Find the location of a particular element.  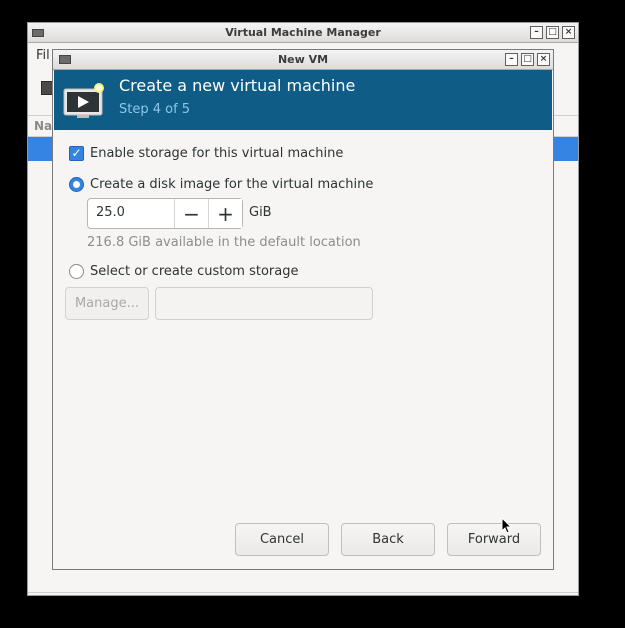

dialog-maximize-button: □ is located at coordinates (527, 59).